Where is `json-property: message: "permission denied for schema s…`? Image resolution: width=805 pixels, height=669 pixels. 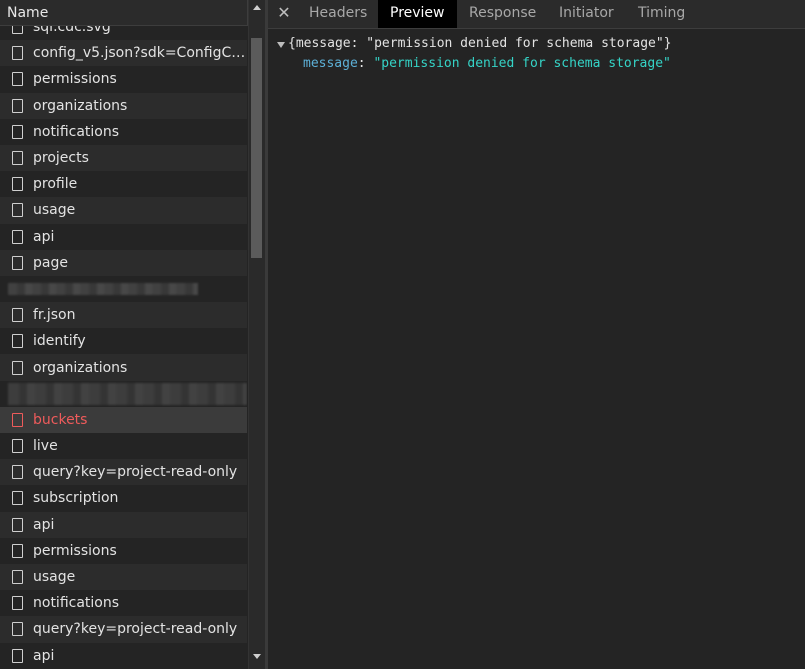 json-property: message: "permission denied for schema s… is located at coordinates (487, 63).